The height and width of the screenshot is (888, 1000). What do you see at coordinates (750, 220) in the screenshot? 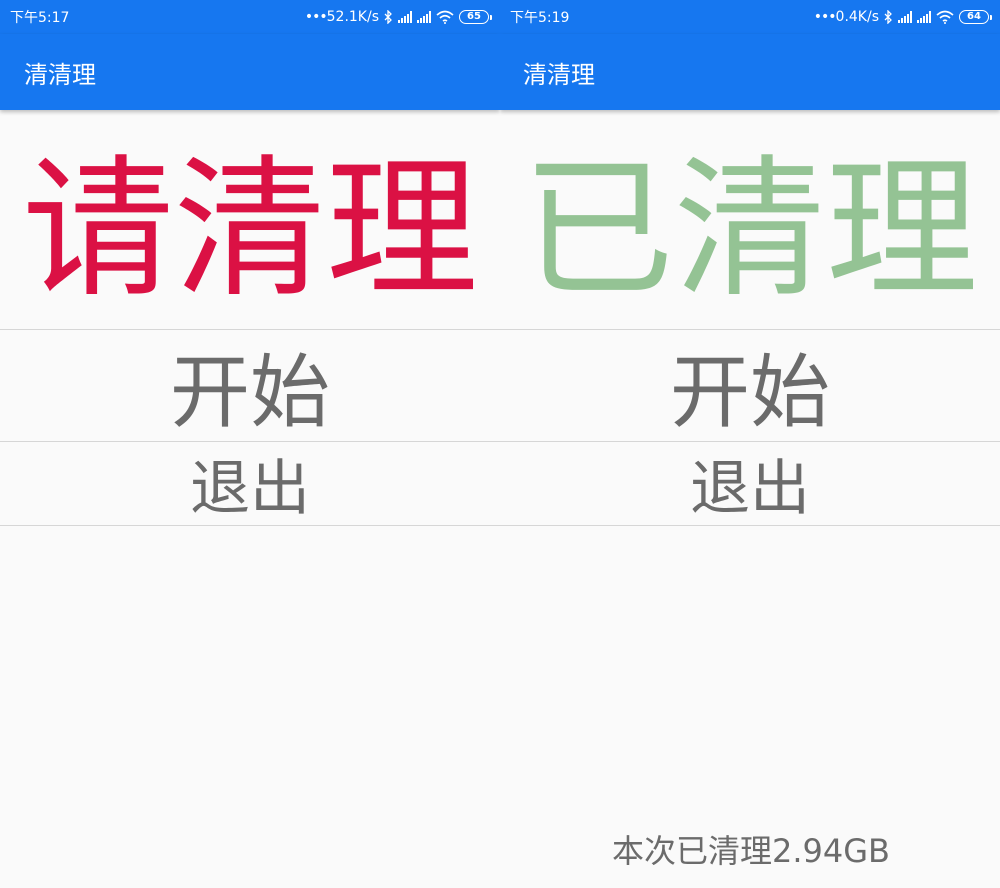
I see `status-headline: 已清理` at bounding box center [750, 220].